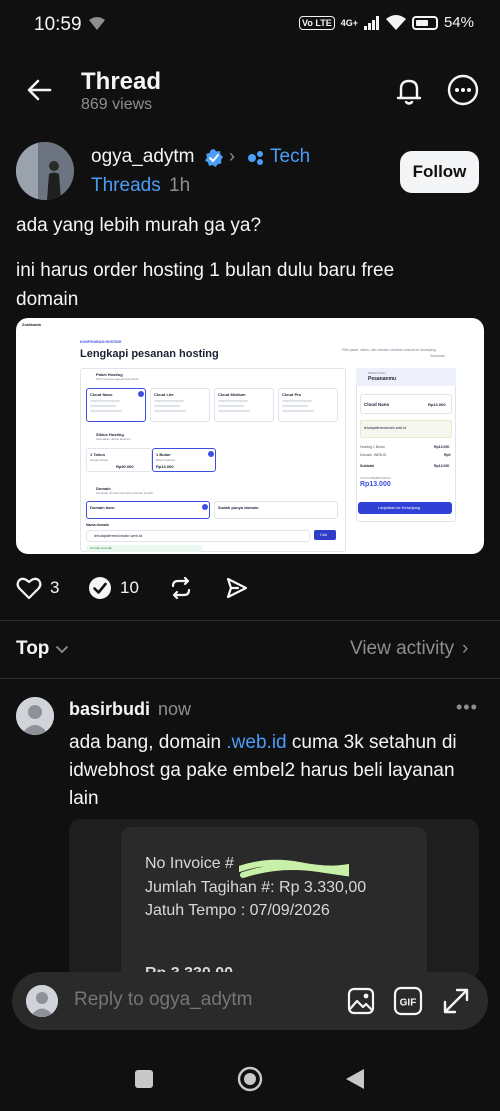 The width and height of the screenshot is (500, 1111). I want to click on reply-time: now, so click(175, 709).